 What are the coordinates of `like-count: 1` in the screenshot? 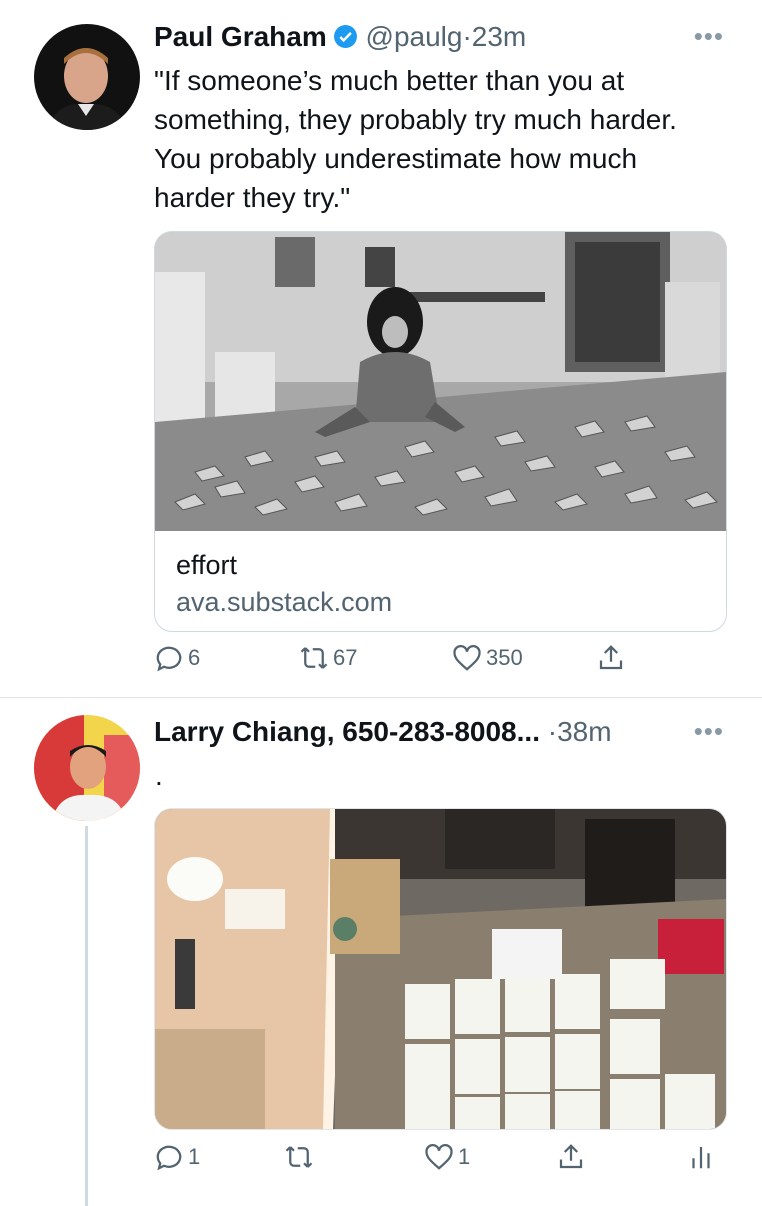 It's located at (464, 1156).